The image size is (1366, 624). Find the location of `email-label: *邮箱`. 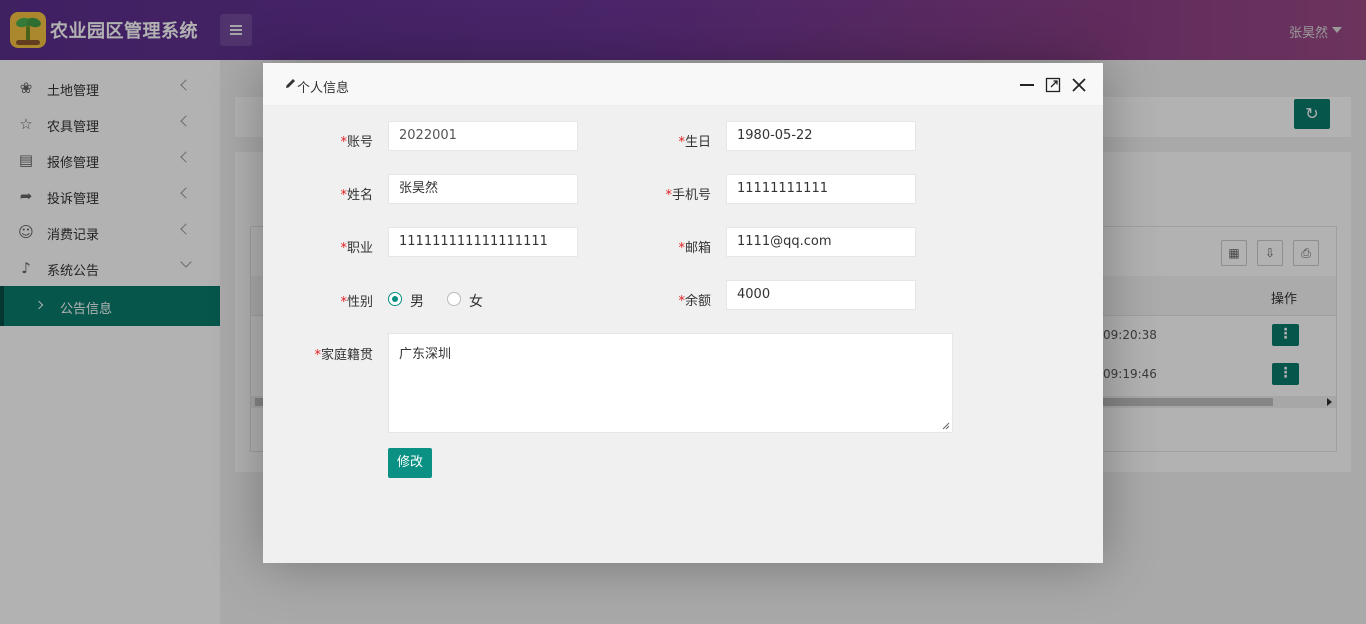

email-label: *邮箱 is located at coordinates (694, 248).